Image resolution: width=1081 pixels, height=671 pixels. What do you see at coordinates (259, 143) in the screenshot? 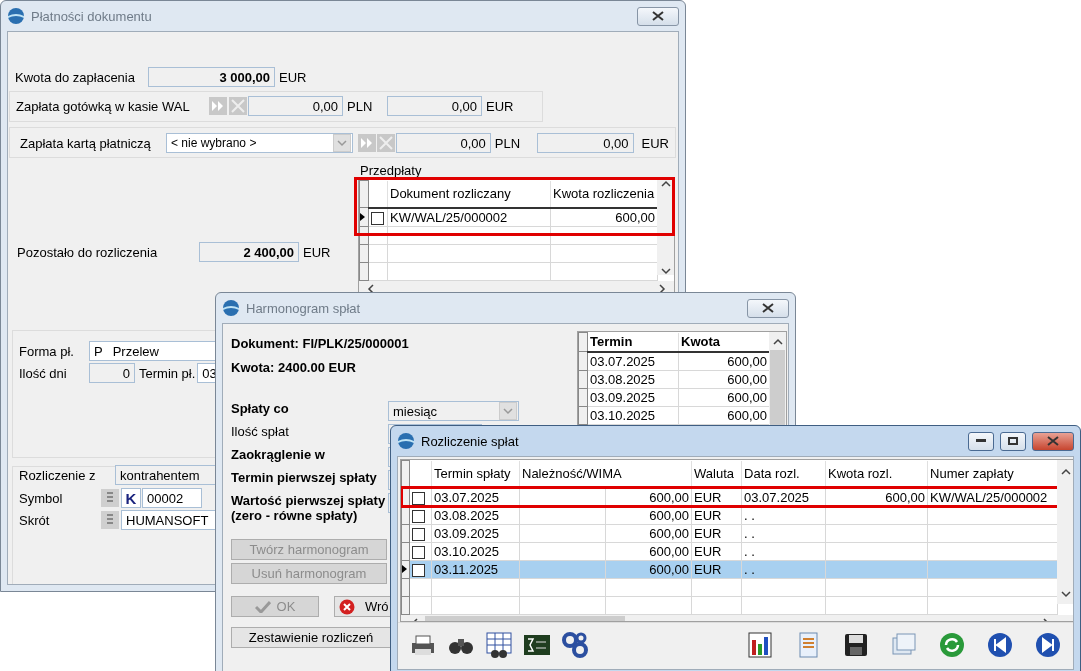
I see `card-select: < nie wybrano >` at bounding box center [259, 143].